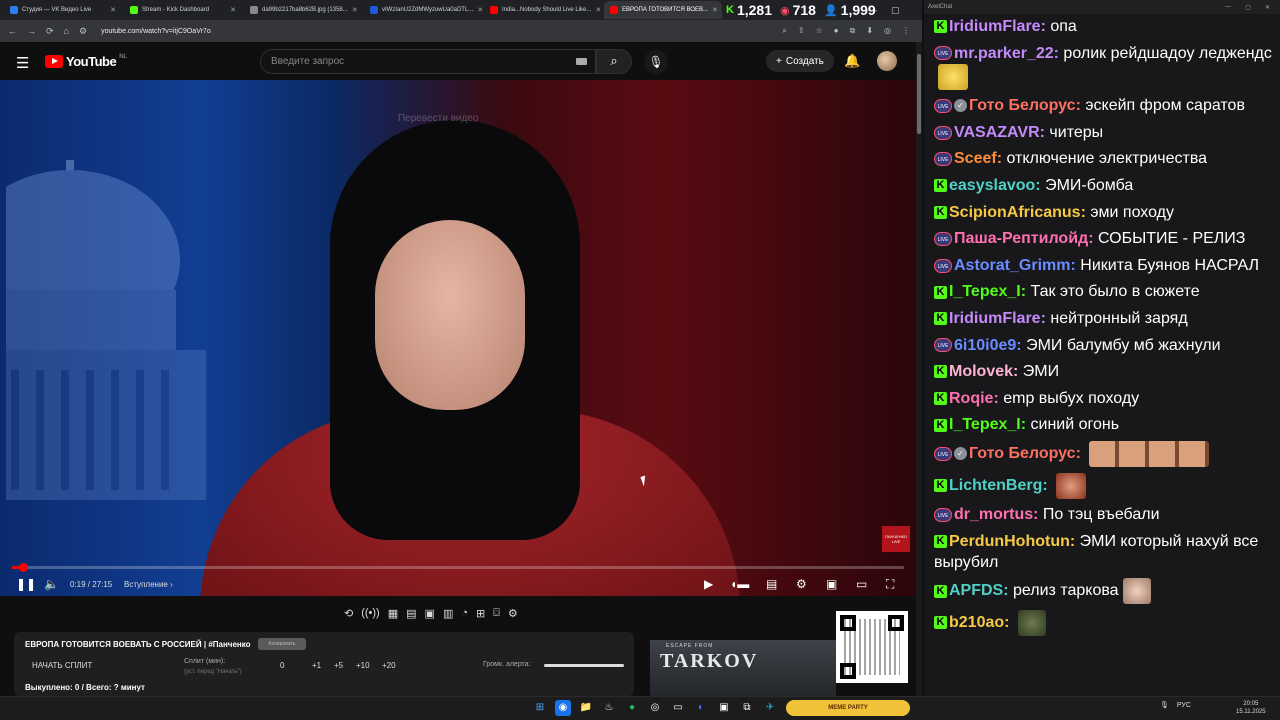  Describe the element at coordinates (1164, 705) in the screenshot. I see `mic-tray-icon: 🎙` at that location.